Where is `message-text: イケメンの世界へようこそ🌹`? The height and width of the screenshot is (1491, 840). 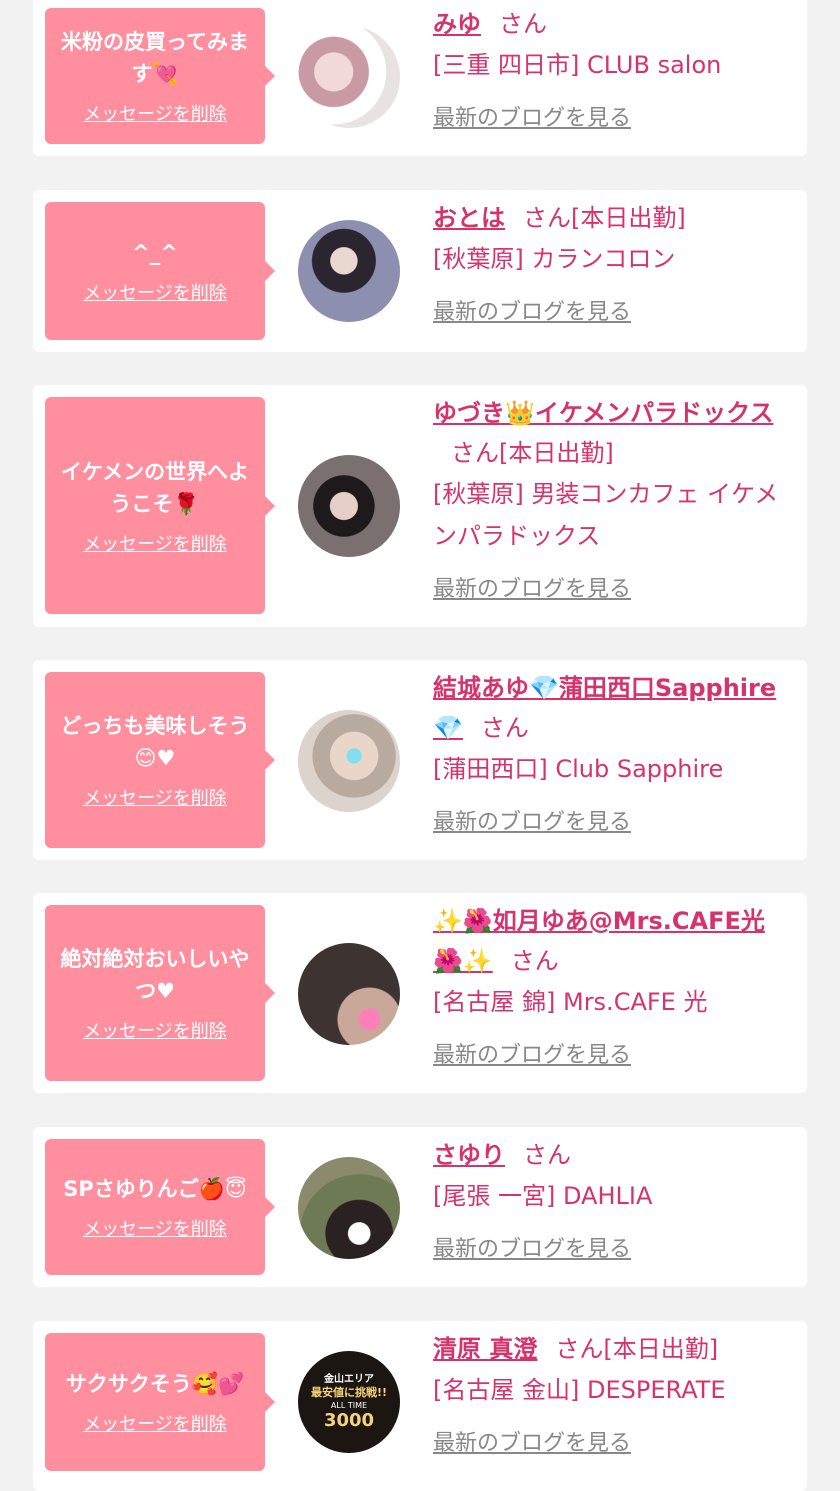 message-text: イケメンの世界へようこそ🌹 is located at coordinates (155, 487).